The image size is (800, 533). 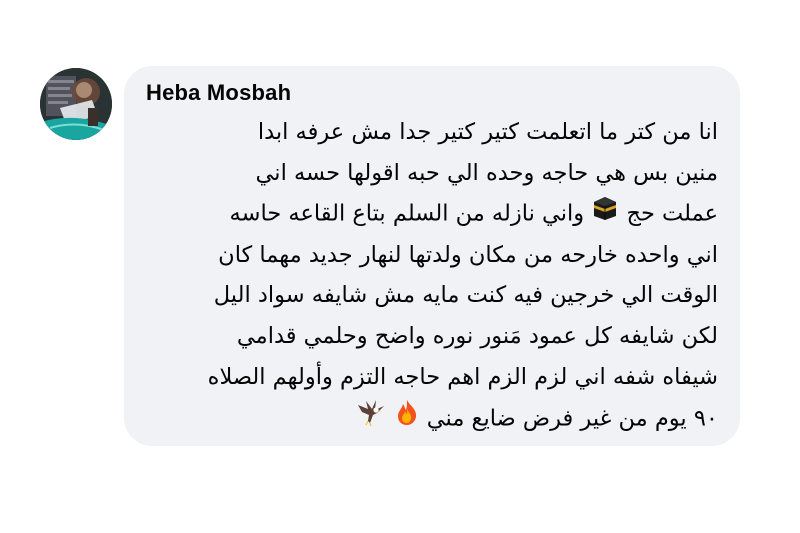 What do you see at coordinates (218, 93) in the screenshot?
I see `comment-author: Heba Mosbah` at bounding box center [218, 93].